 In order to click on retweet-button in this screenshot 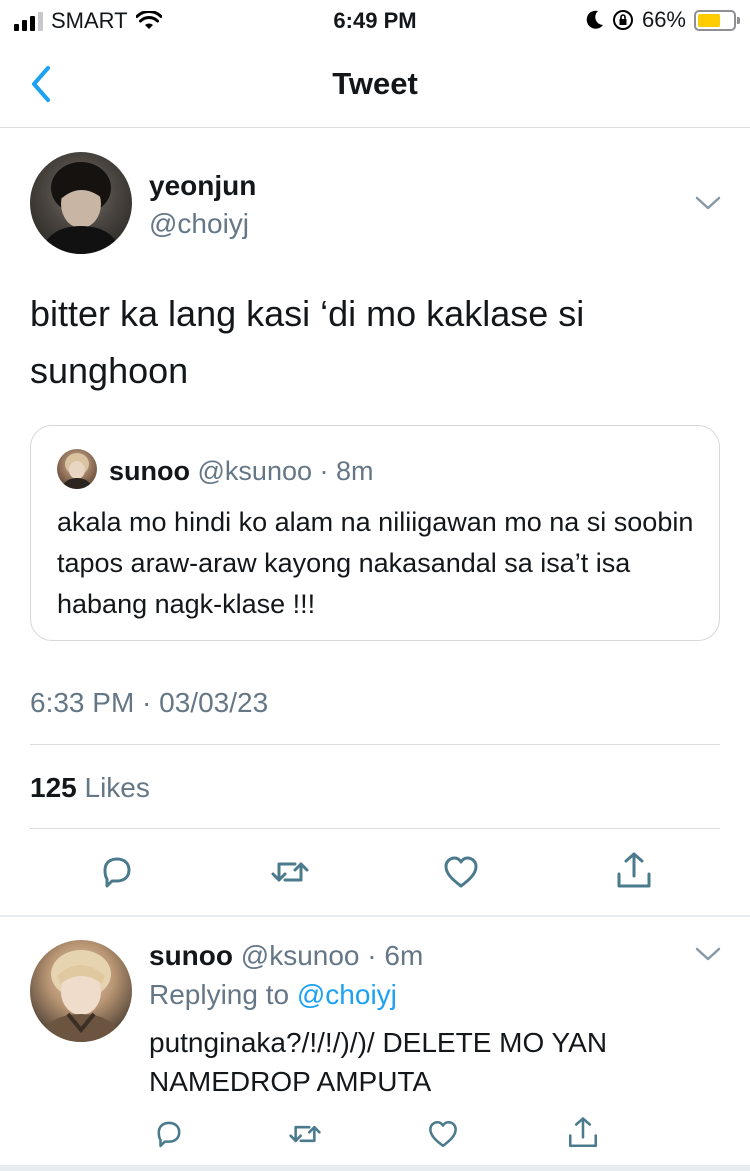, I will do `click(290, 872)`.